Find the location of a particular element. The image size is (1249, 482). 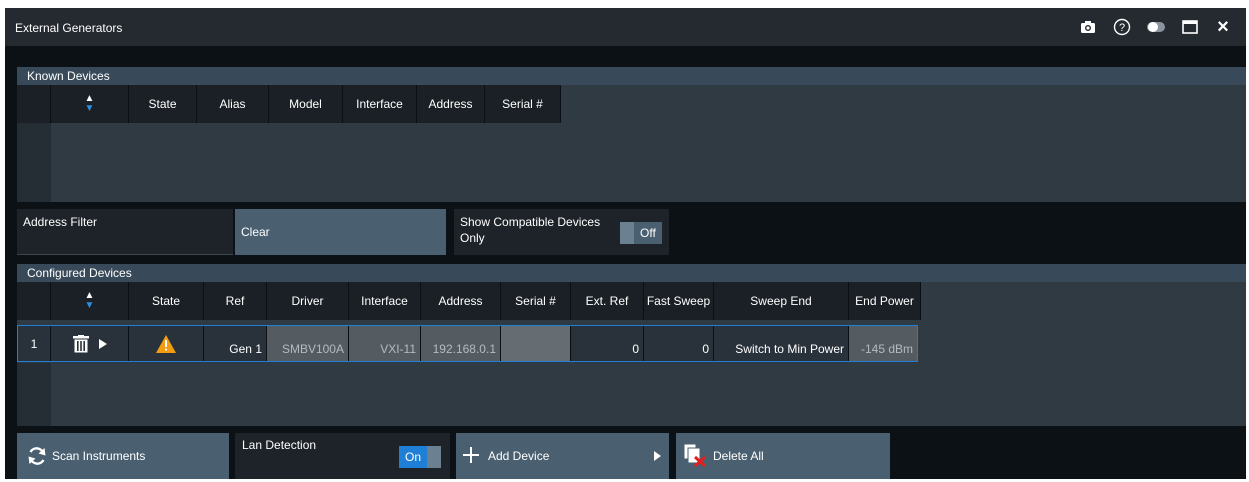

row-serial is located at coordinates (536, 343).